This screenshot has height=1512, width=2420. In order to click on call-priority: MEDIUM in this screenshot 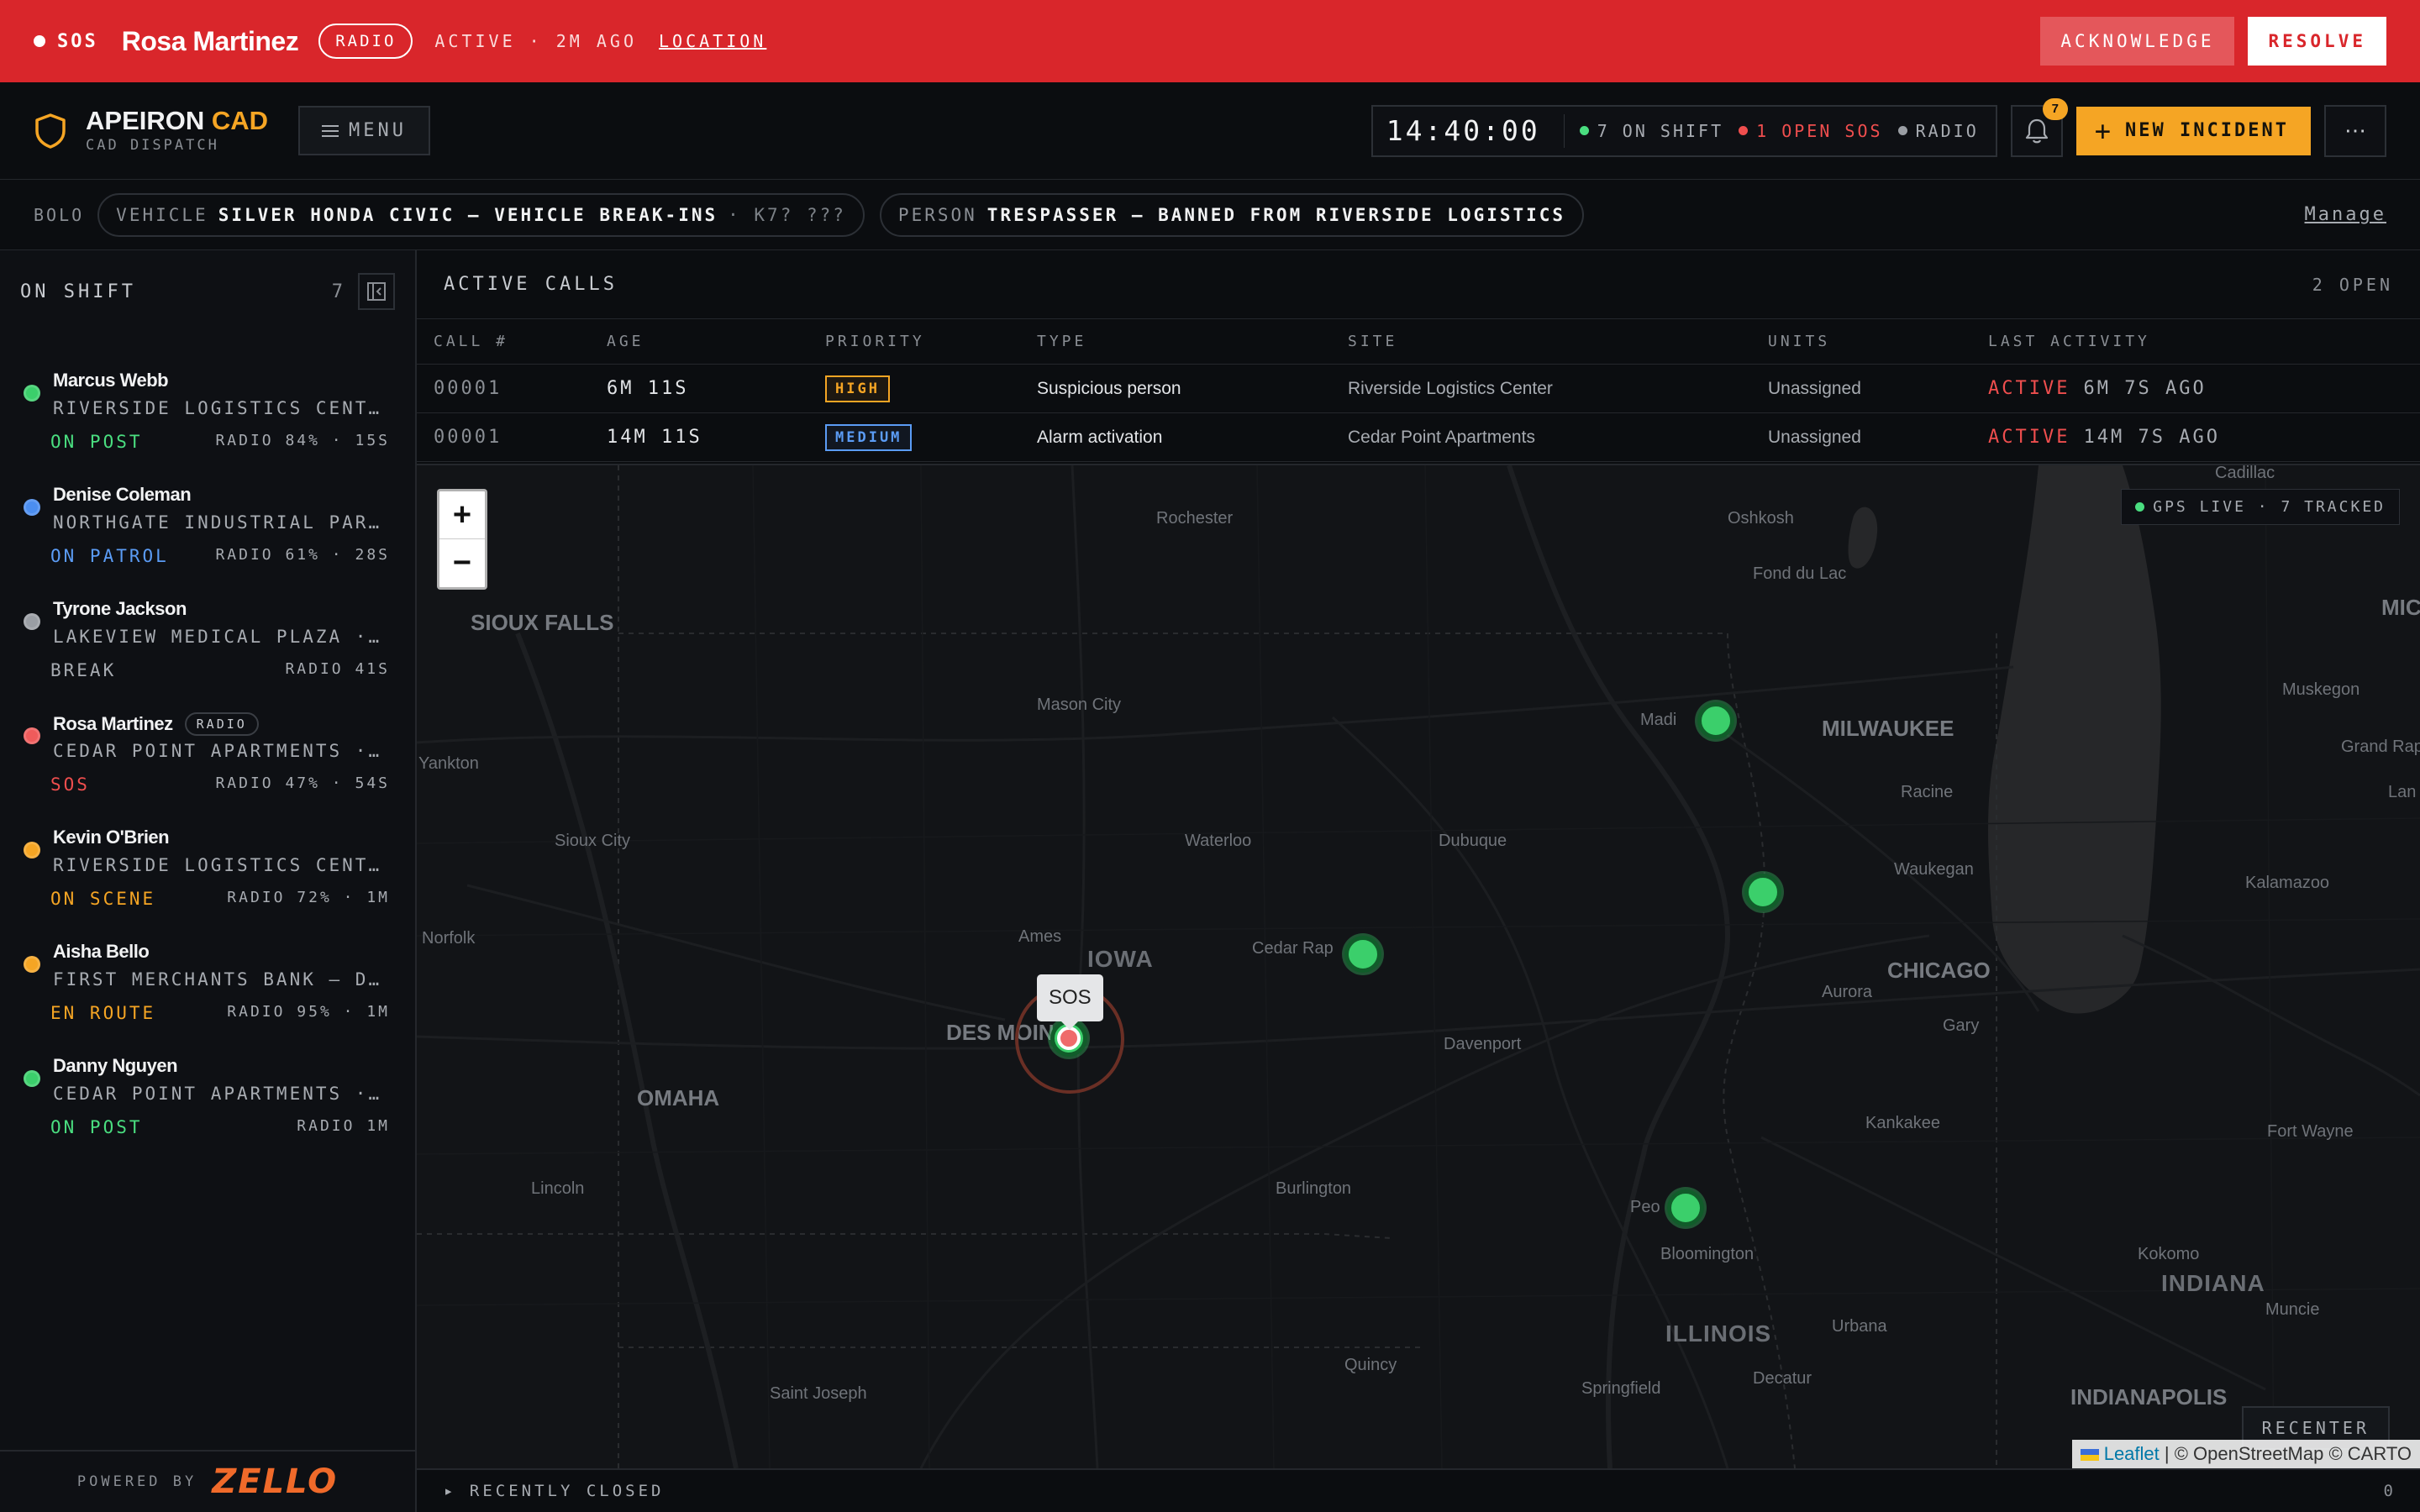, I will do `click(869, 437)`.